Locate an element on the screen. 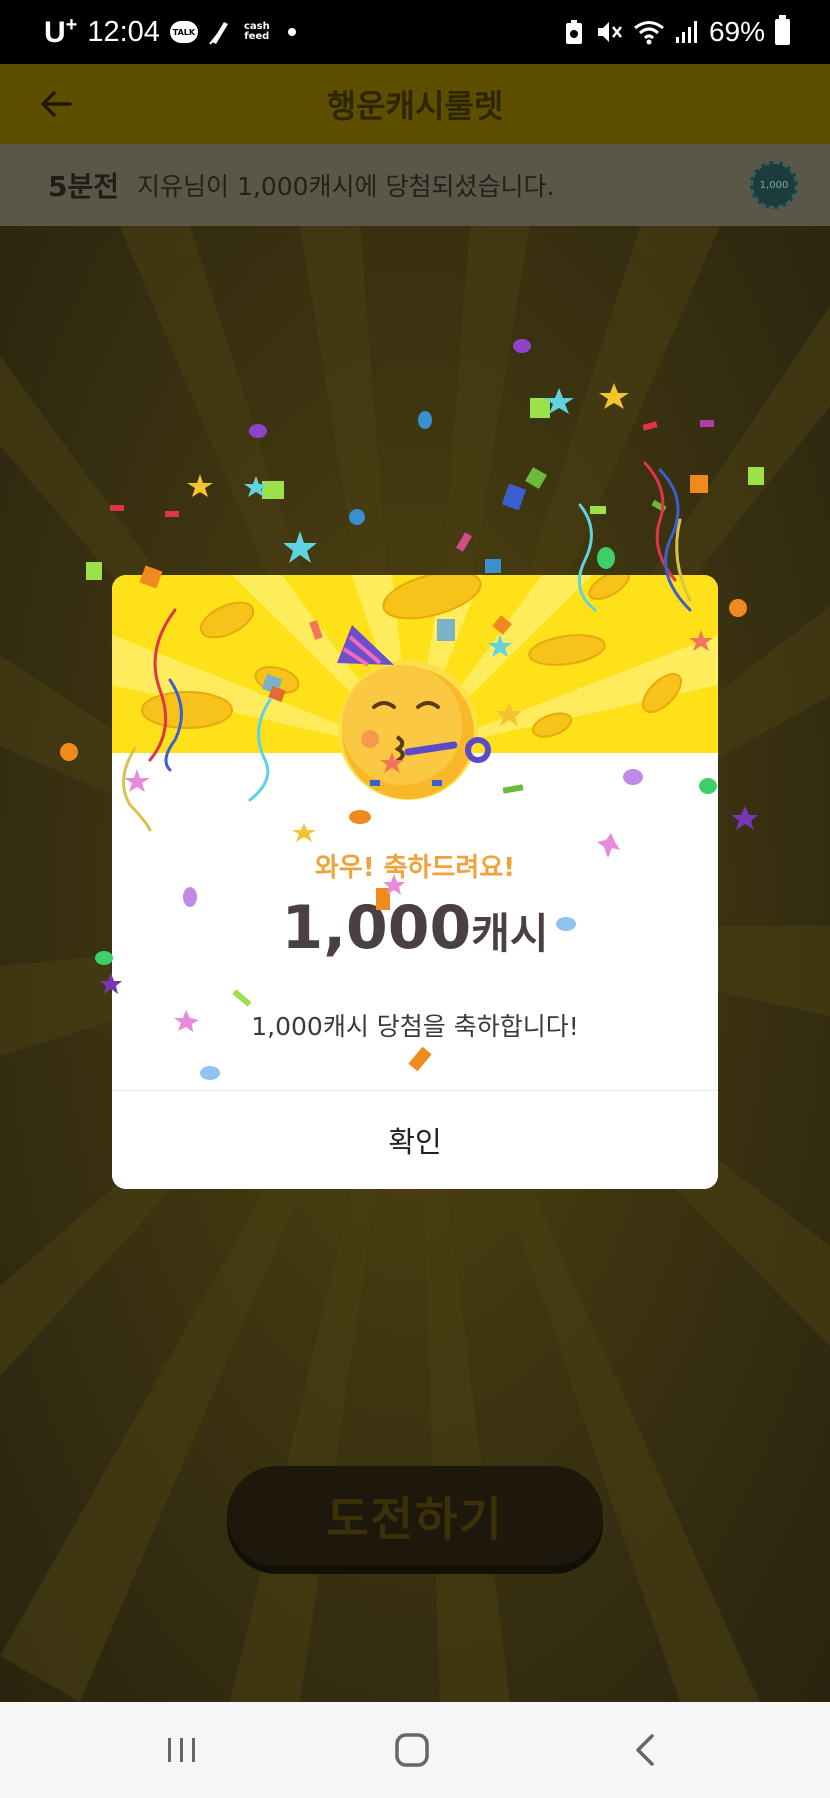  ticker-message: 지유님이 1,000캐시에 당첨되셨습니다. is located at coordinates (346, 186).